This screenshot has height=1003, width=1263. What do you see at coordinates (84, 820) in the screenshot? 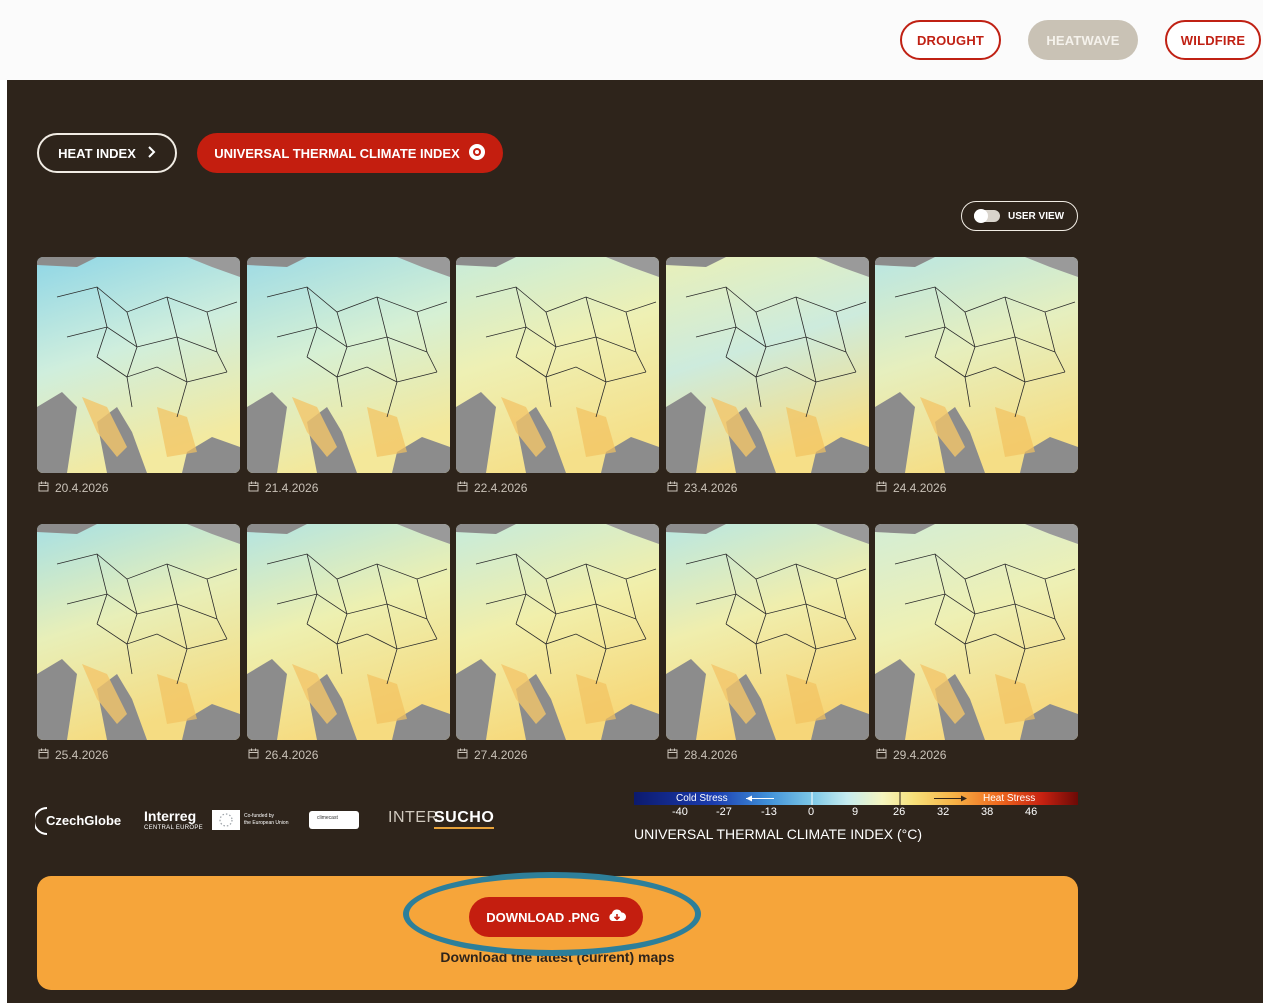
I see `czechglobe-text: CzechGlobe` at bounding box center [84, 820].